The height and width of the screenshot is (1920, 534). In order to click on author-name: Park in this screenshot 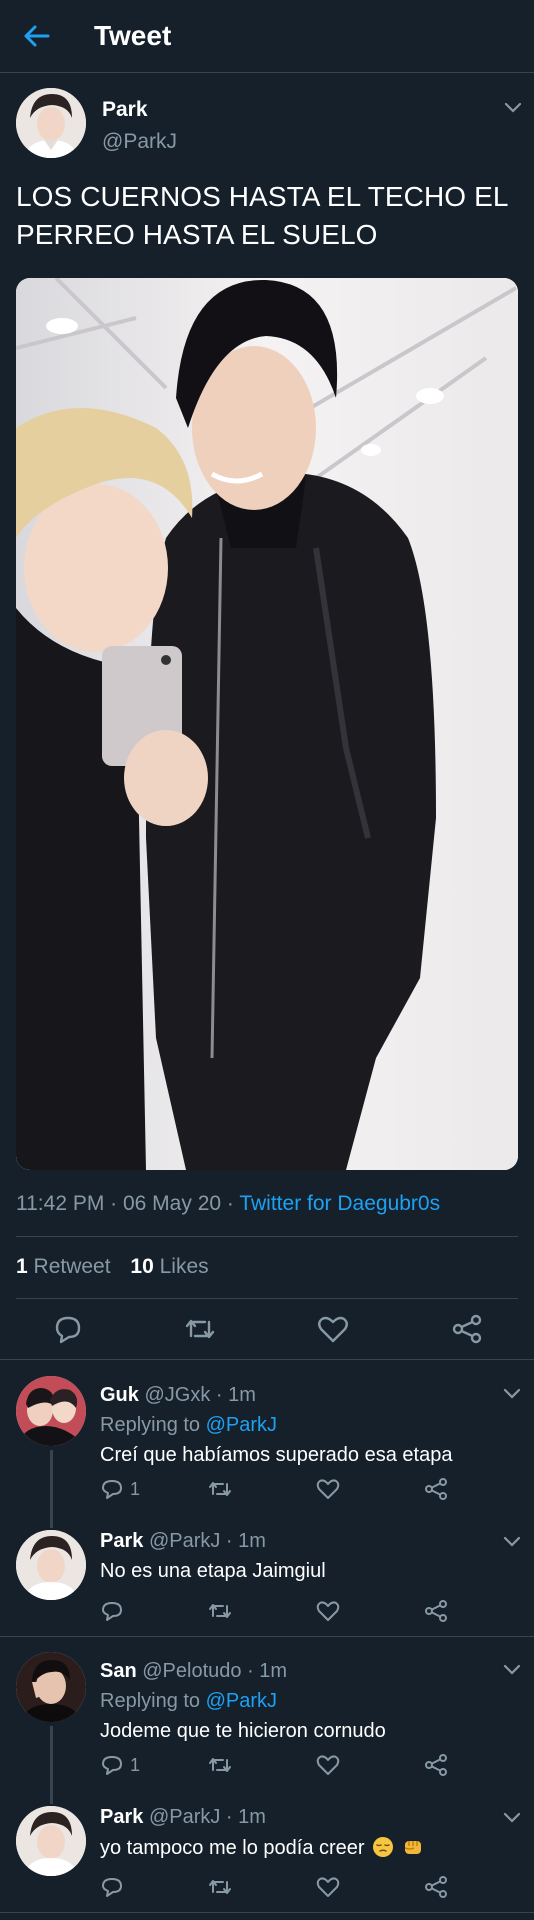, I will do `click(125, 110)`.